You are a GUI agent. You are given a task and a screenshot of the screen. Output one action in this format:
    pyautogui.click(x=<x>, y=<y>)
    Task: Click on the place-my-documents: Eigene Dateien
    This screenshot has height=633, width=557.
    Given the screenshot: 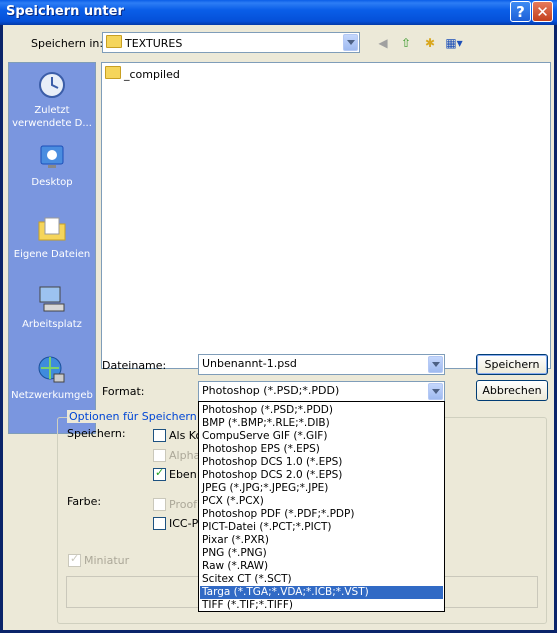 What is the action you would take?
    pyautogui.click(x=52, y=237)
    